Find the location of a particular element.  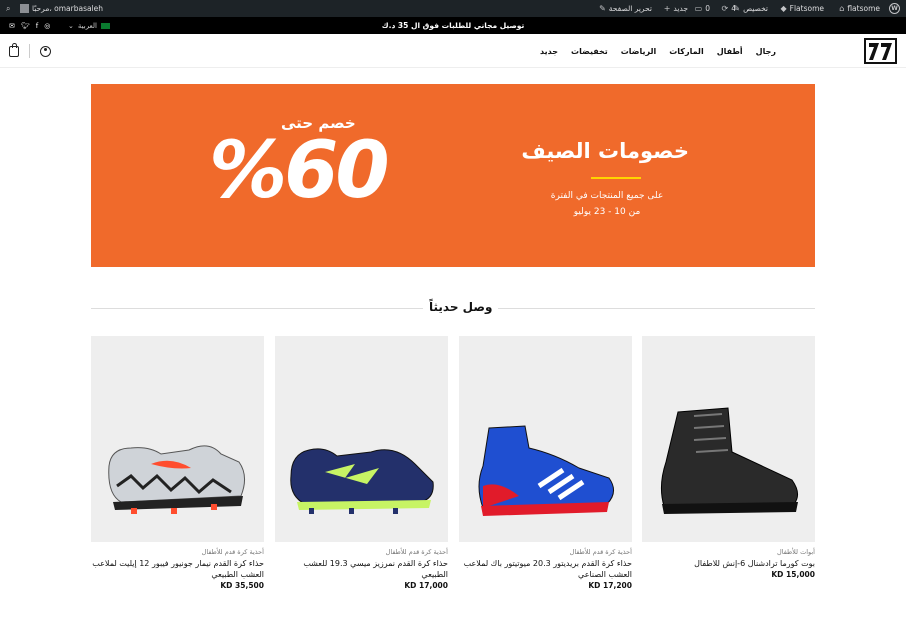

product-price: 17,000 KD is located at coordinates (426, 585).